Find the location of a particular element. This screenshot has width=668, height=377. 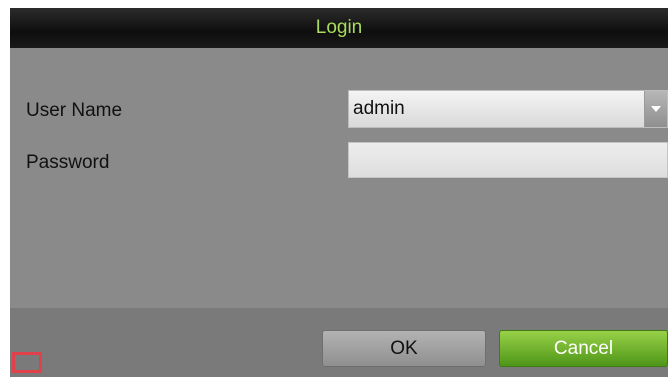

dialog-titlebar: Login is located at coordinates (339, 28).